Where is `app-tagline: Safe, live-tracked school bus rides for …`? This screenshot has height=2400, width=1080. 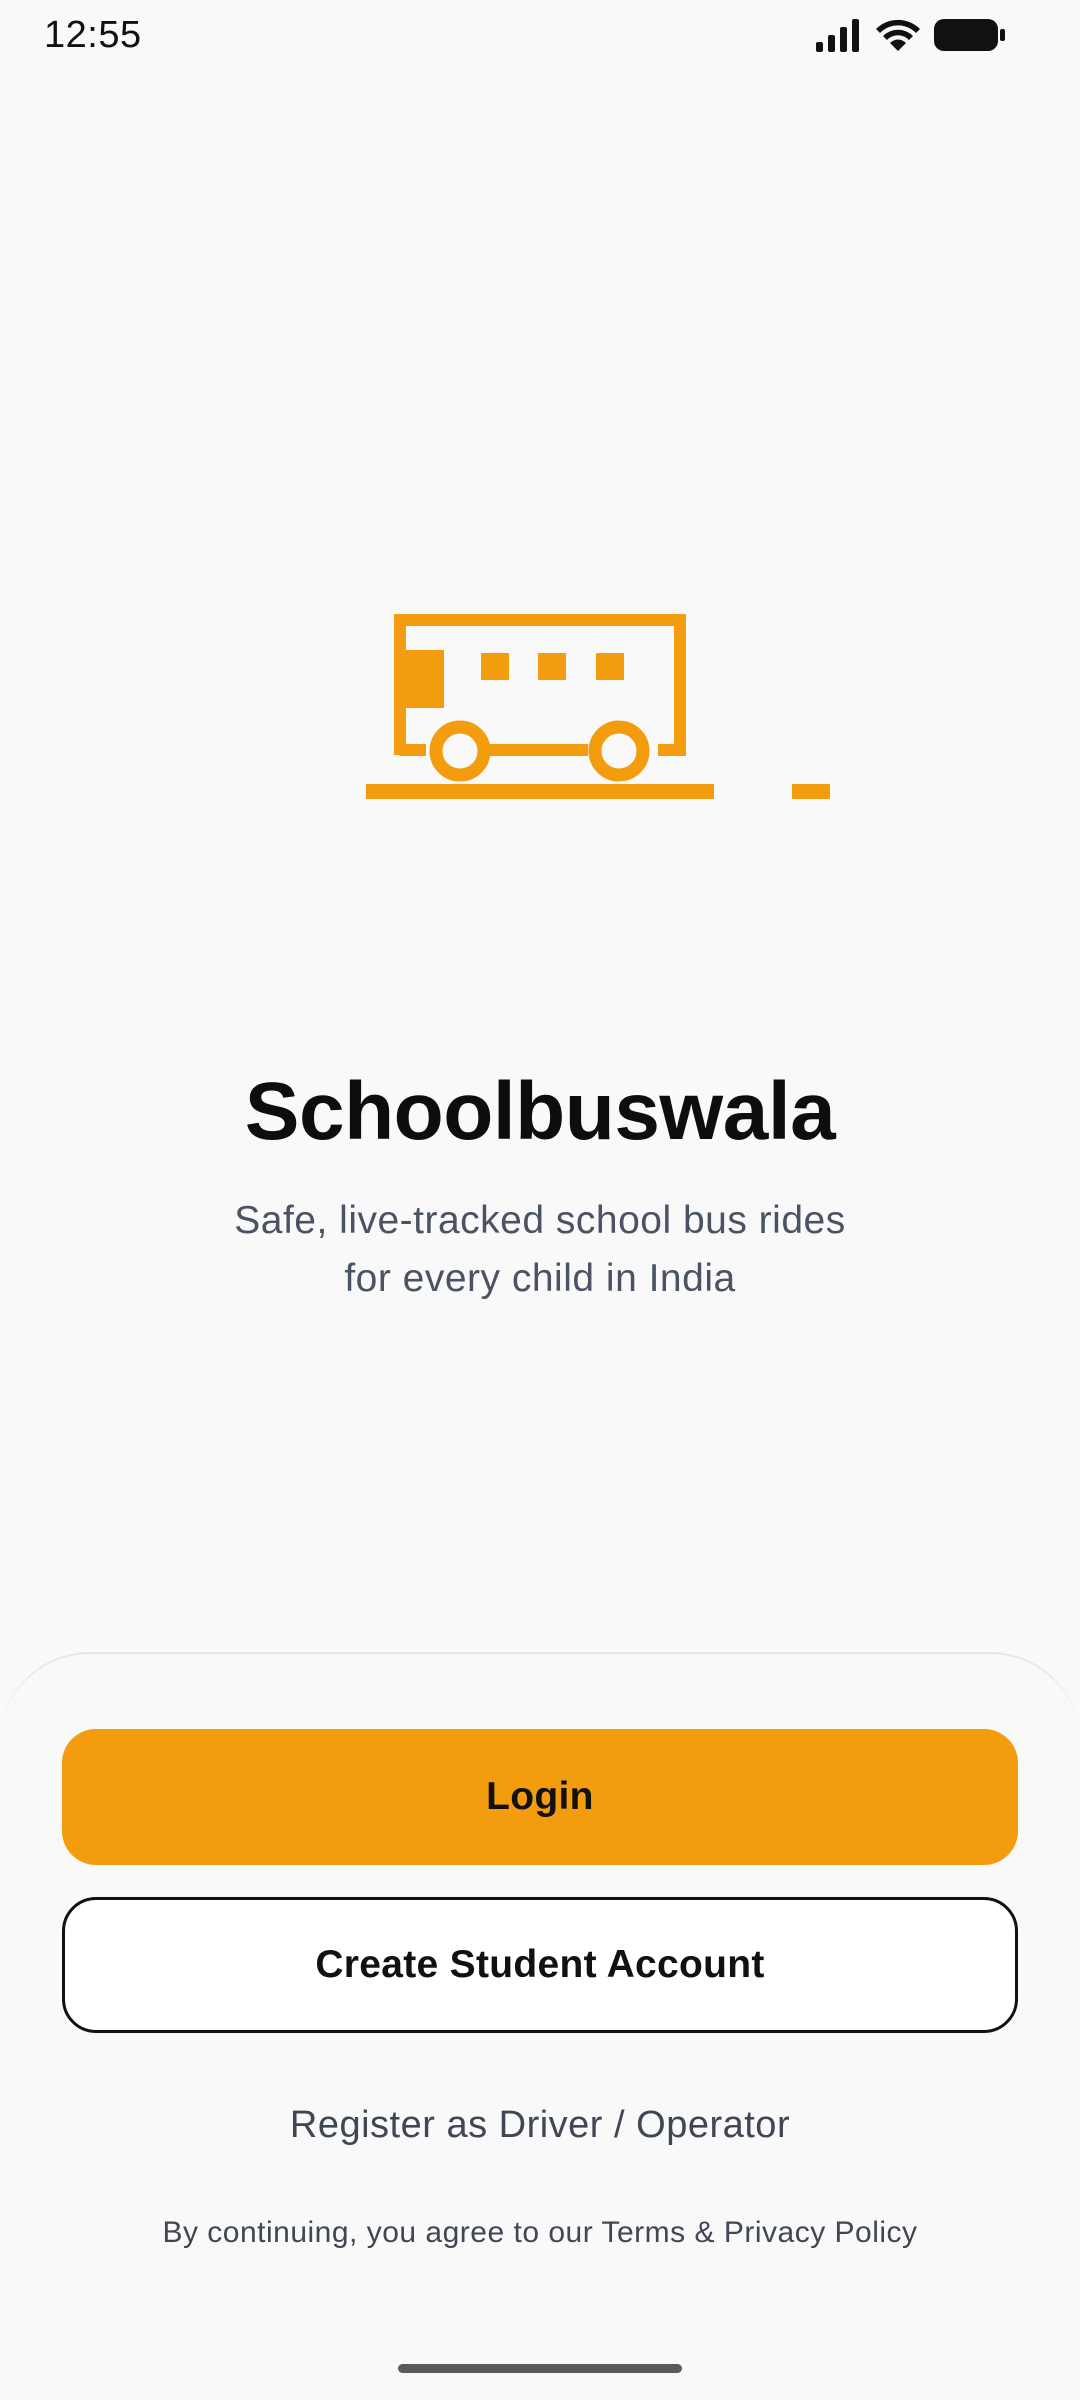 app-tagline: Safe, live-tracked school bus rides for … is located at coordinates (540, 1250).